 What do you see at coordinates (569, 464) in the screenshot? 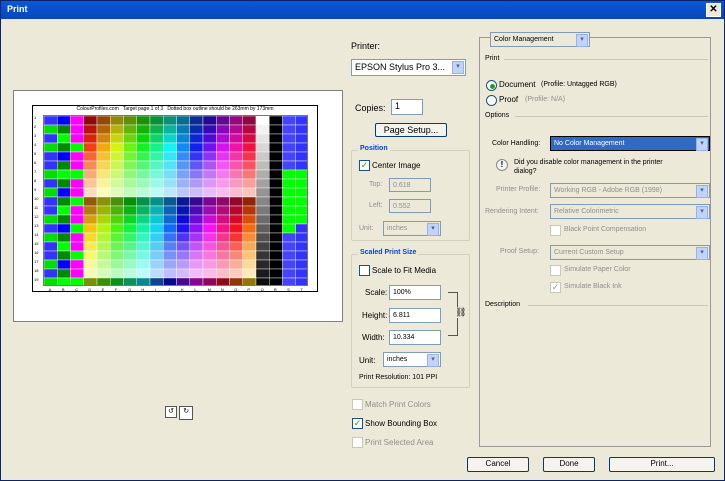
I see `done-button: Done` at bounding box center [569, 464].